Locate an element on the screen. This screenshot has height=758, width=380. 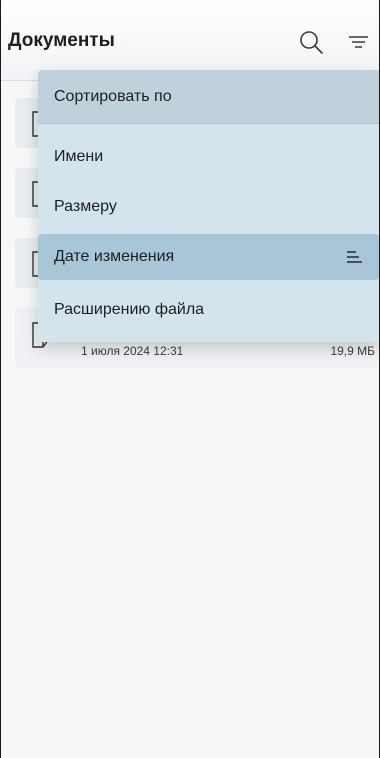
sort-option-label: Дате изменения is located at coordinates (114, 256).